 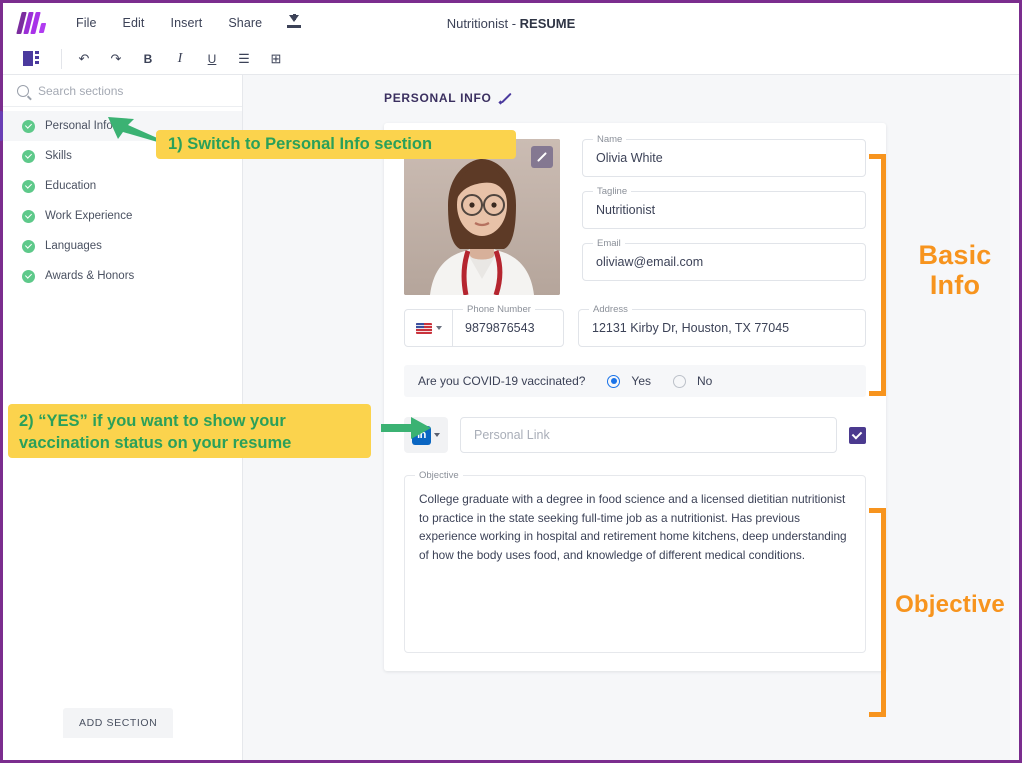 What do you see at coordinates (31, 23) in the screenshot?
I see `kickresume-logo` at bounding box center [31, 23].